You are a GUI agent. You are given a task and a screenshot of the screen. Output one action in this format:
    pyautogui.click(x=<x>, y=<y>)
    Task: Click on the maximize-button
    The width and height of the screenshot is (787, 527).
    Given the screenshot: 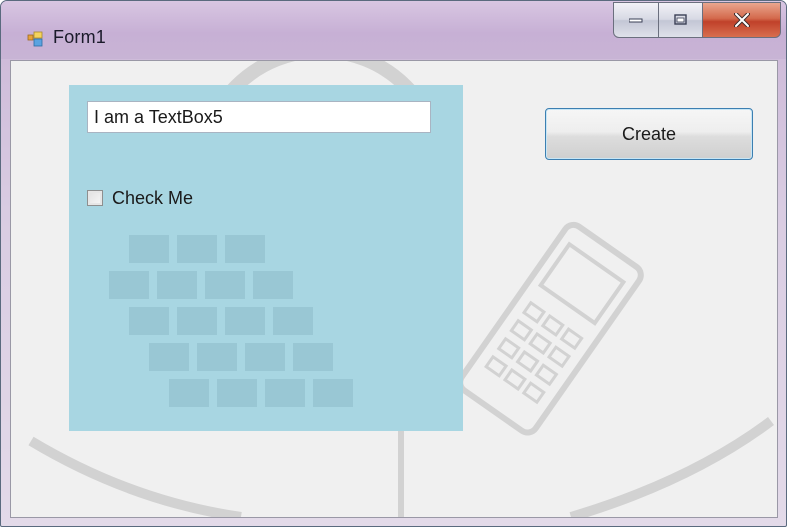 What is the action you would take?
    pyautogui.click(x=681, y=20)
    